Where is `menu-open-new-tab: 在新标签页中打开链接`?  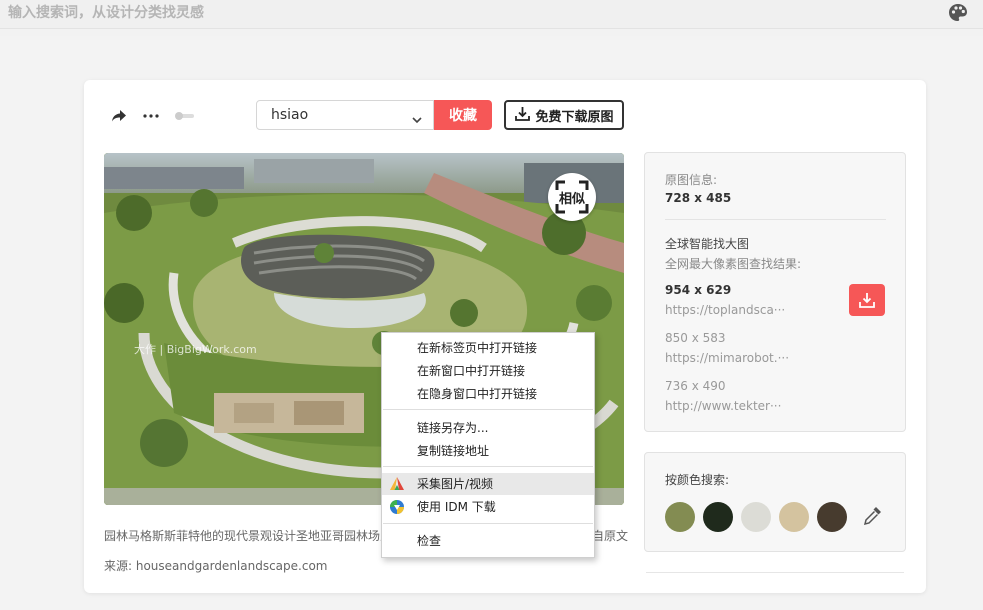 menu-open-new-tab: 在新标签页中打开链接 is located at coordinates (488, 348).